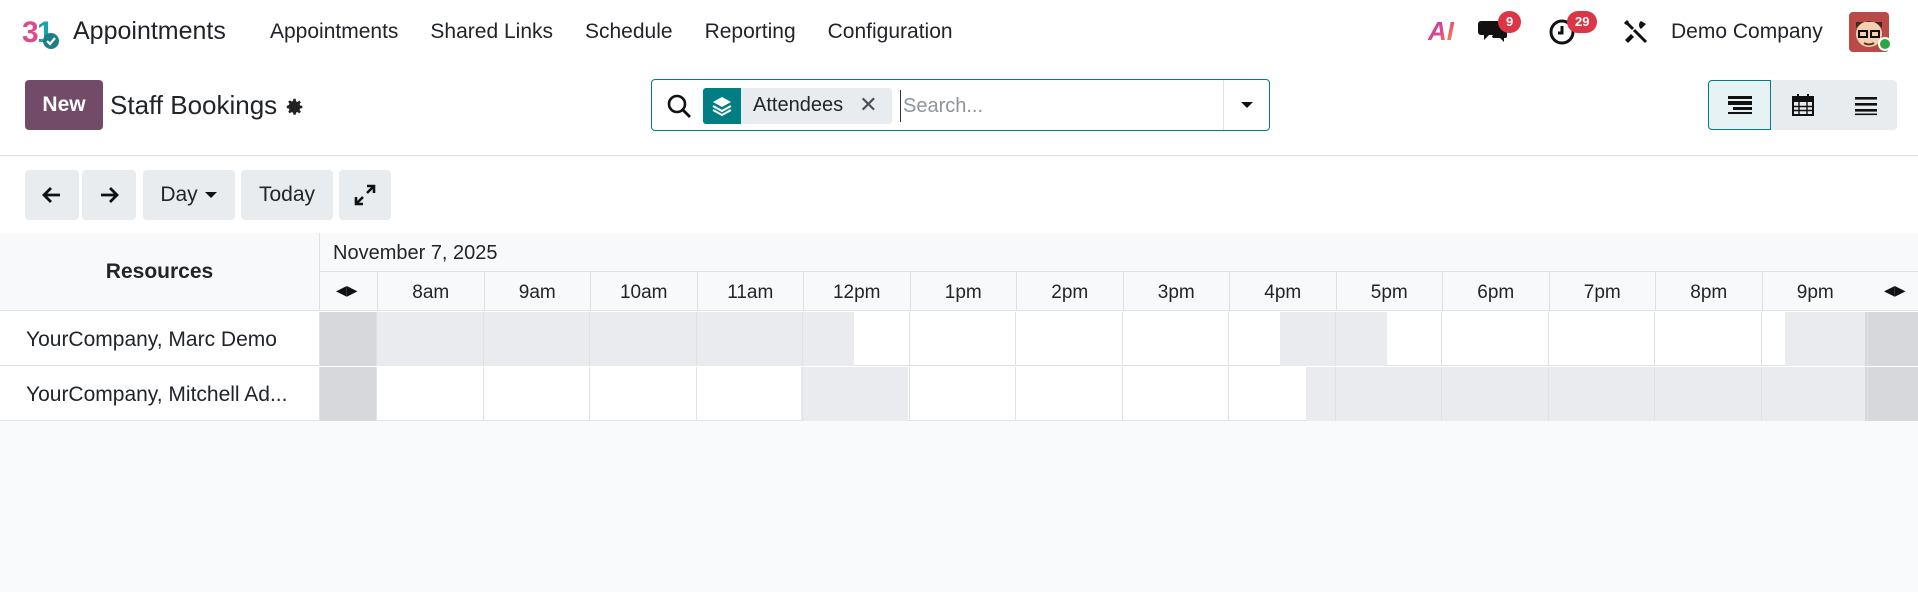 This screenshot has width=1918, height=592. What do you see at coordinates (1582, 22) in the screenshot?
I see `activities-count-badge: 29` at bounding box center [1582, 22].